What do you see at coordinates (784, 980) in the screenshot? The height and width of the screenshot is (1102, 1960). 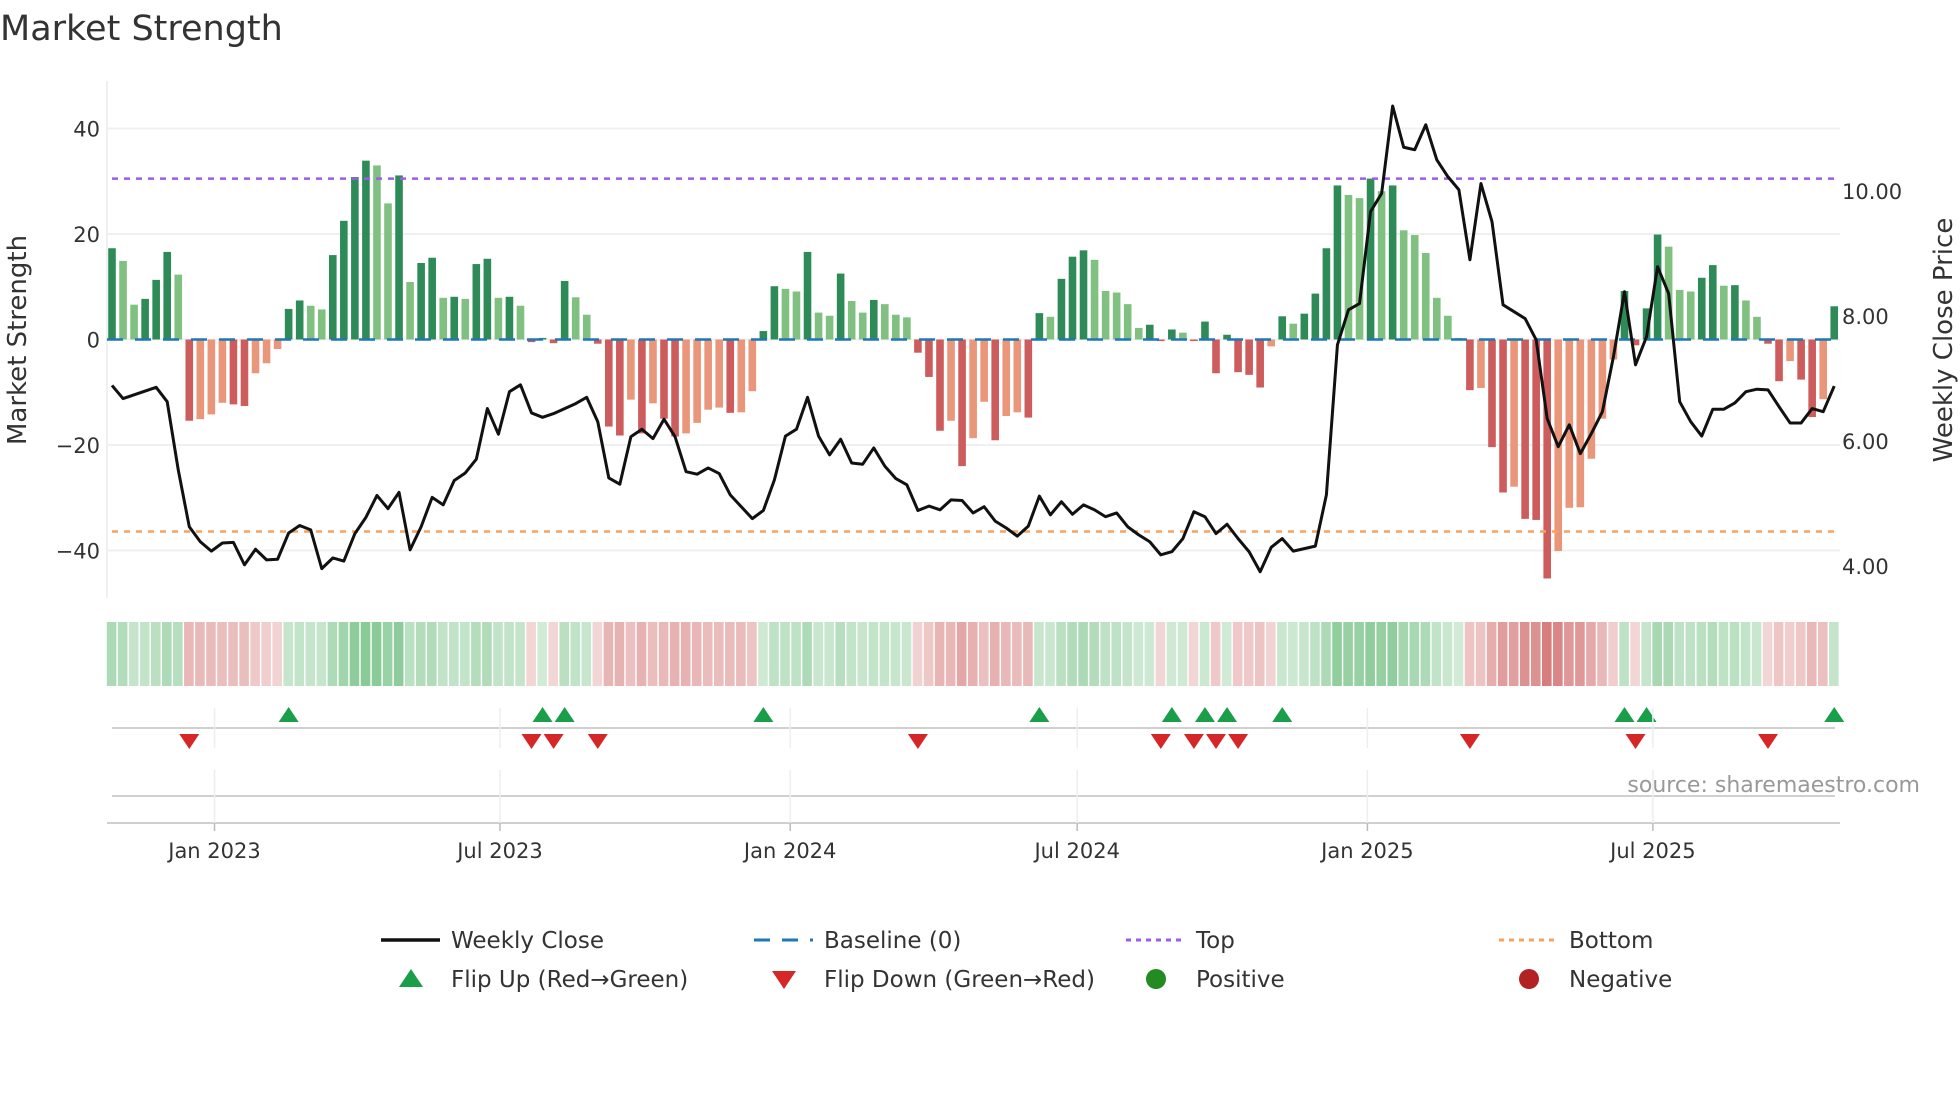 I see `flip-down-icon` at bounding box center [784, 980].